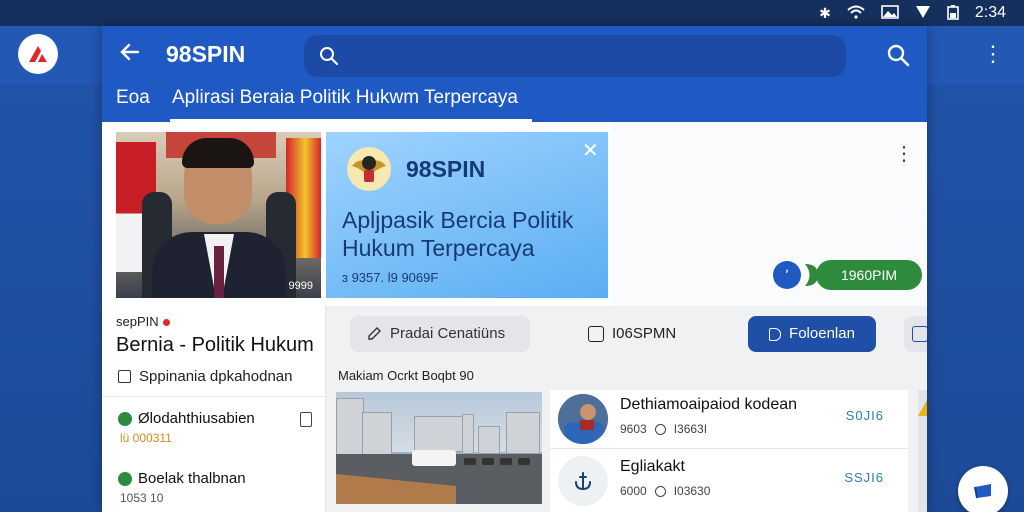  I want to click on image-icon, so click(890, 13).